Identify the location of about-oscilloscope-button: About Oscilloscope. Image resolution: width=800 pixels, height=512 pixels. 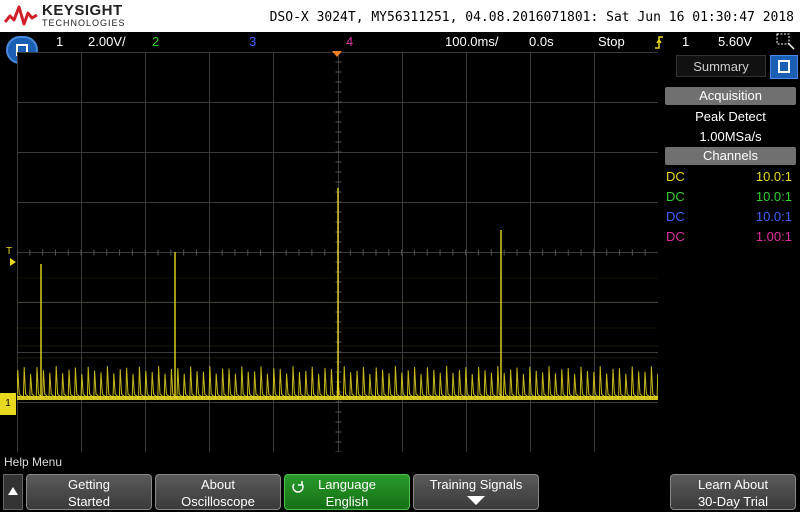
(218, 492).